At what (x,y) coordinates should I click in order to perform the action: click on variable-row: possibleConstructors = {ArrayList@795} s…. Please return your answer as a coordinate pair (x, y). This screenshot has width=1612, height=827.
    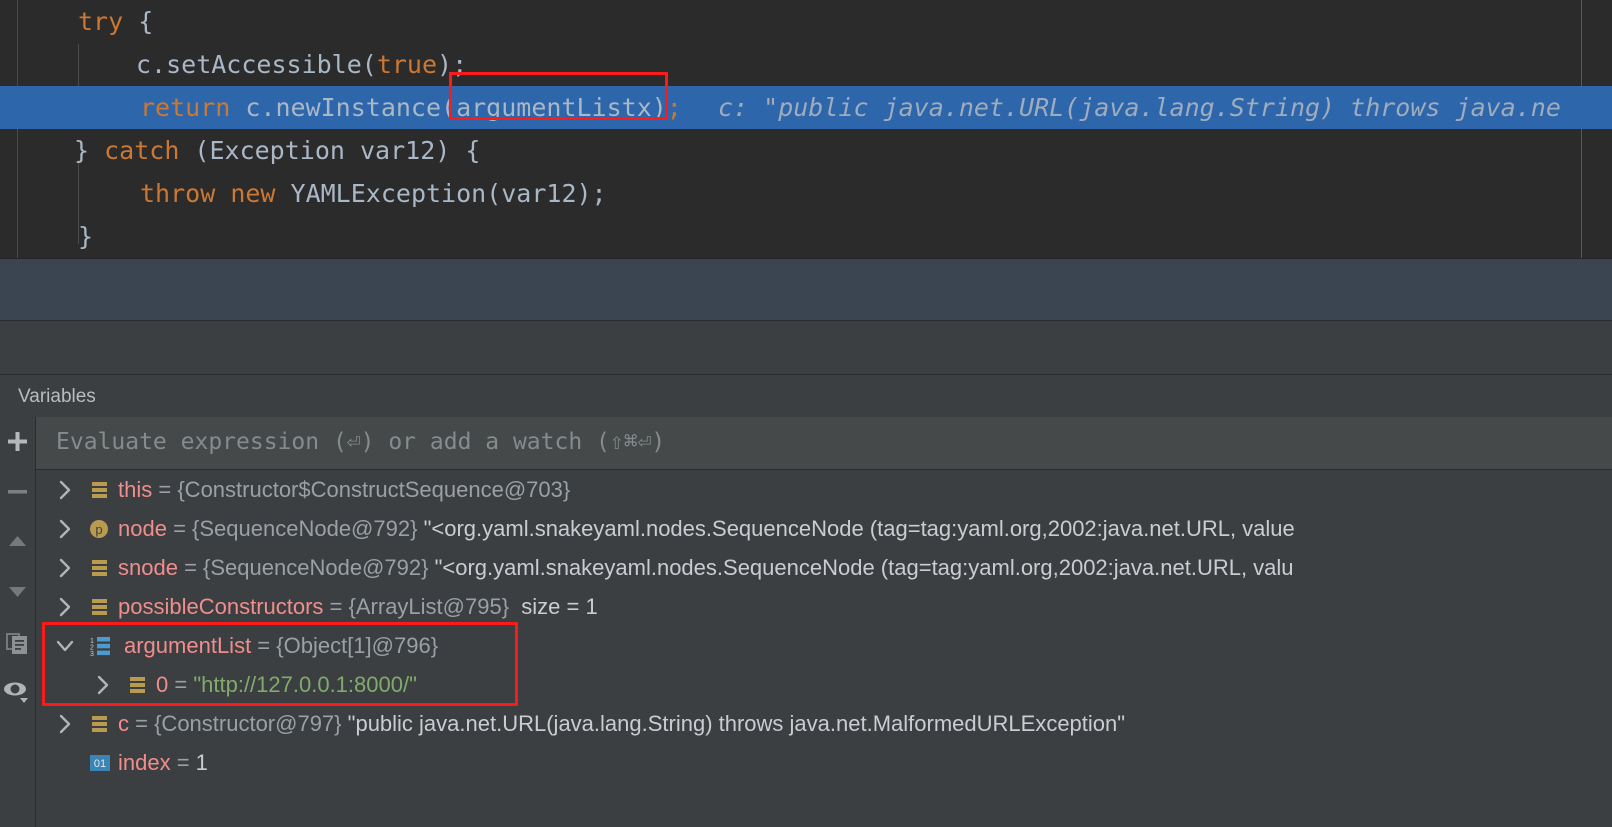
    Looking at the image, I should click on (824, 606).